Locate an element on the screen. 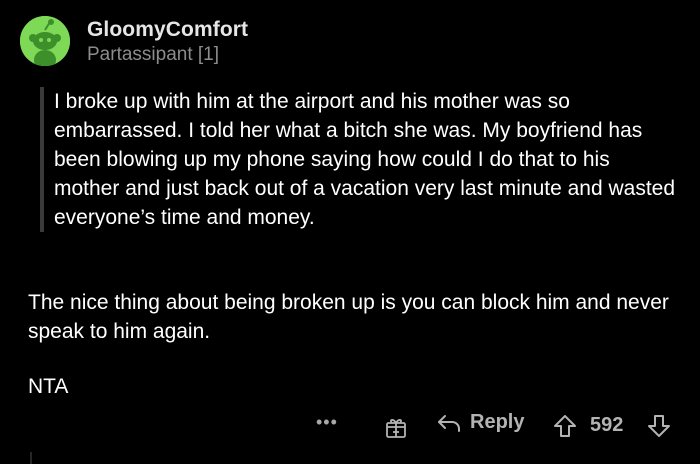 The width and height of the screenshot is (700, 464). reply-arrow-icon is located at coordinates (449, 423).